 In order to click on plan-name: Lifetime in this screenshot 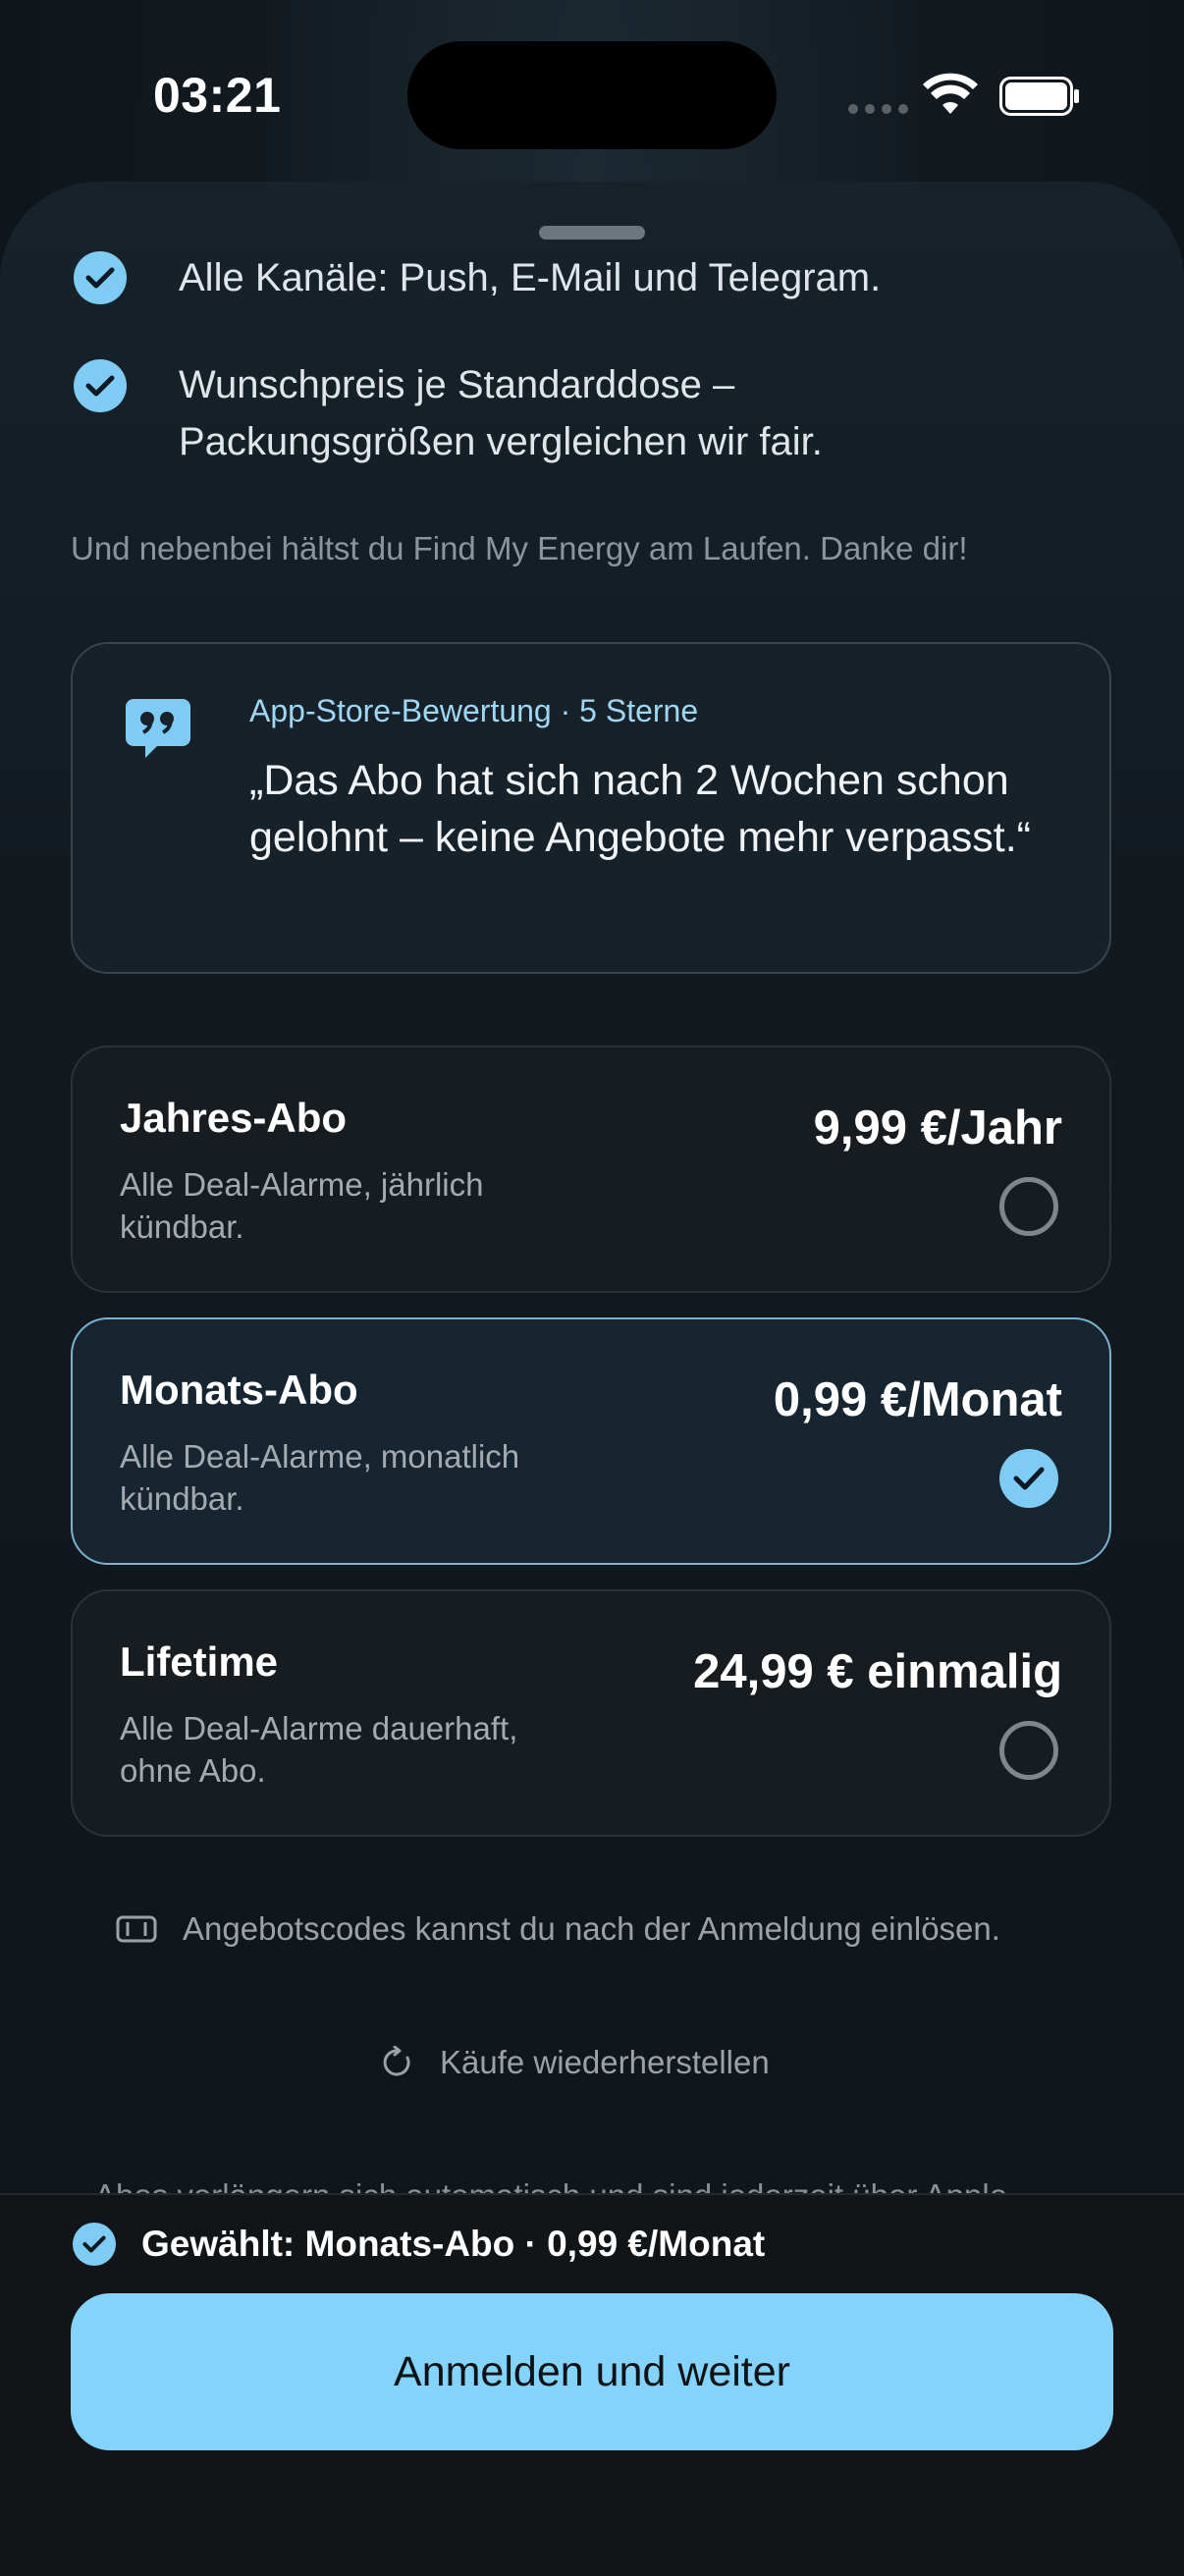, I will do `click(199, 1661)`.